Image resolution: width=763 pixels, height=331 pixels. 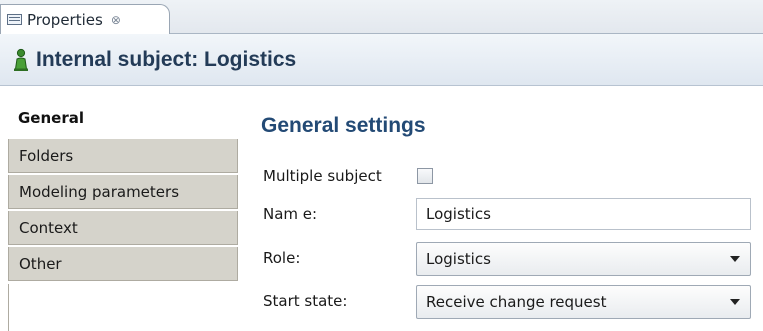 What do you see at coordinates (48, 227) in the screenshot?
I see `sidebar-item-label: Context` at bounding box center [48, 227].